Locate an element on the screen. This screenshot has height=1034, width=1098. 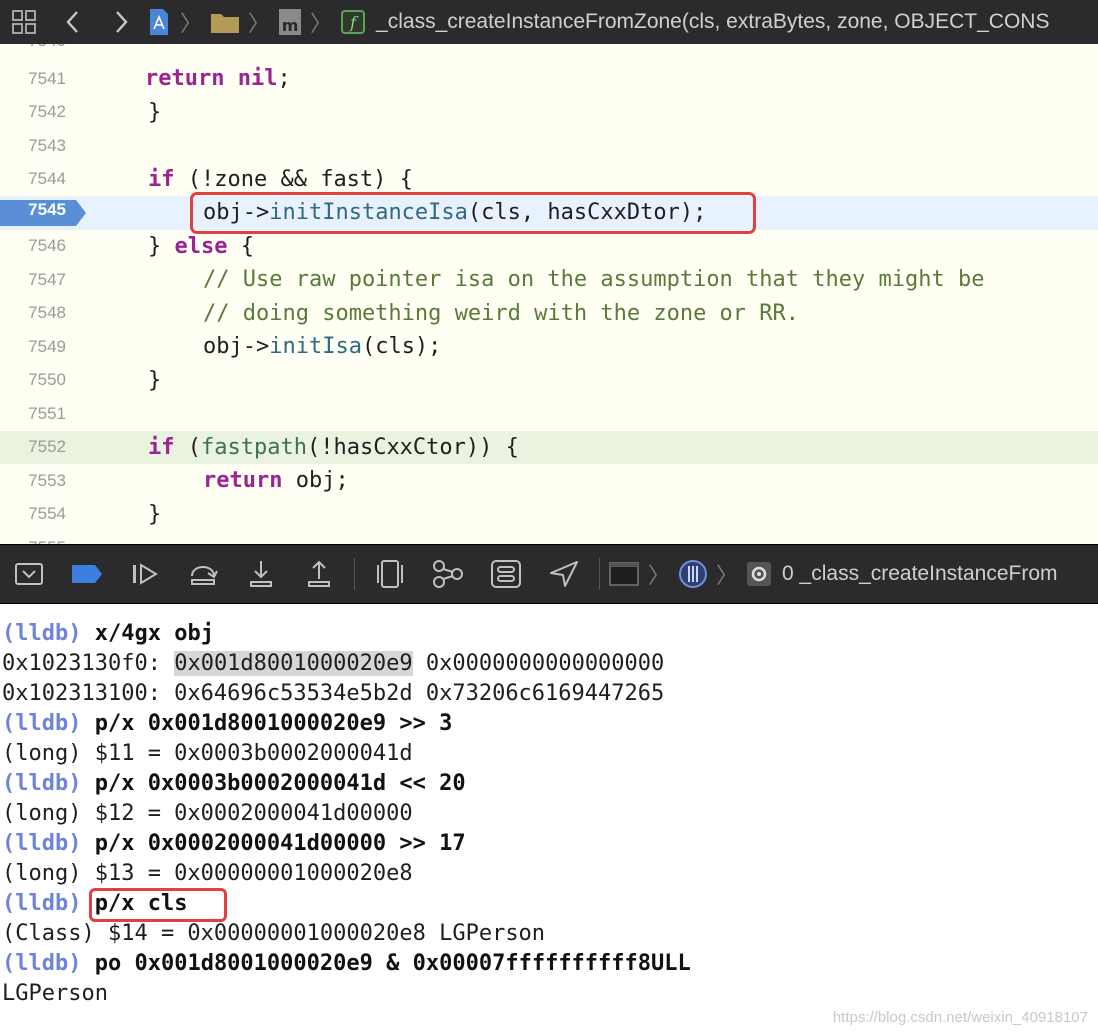
breakpoints-icon is located at coordinates (87, 574).